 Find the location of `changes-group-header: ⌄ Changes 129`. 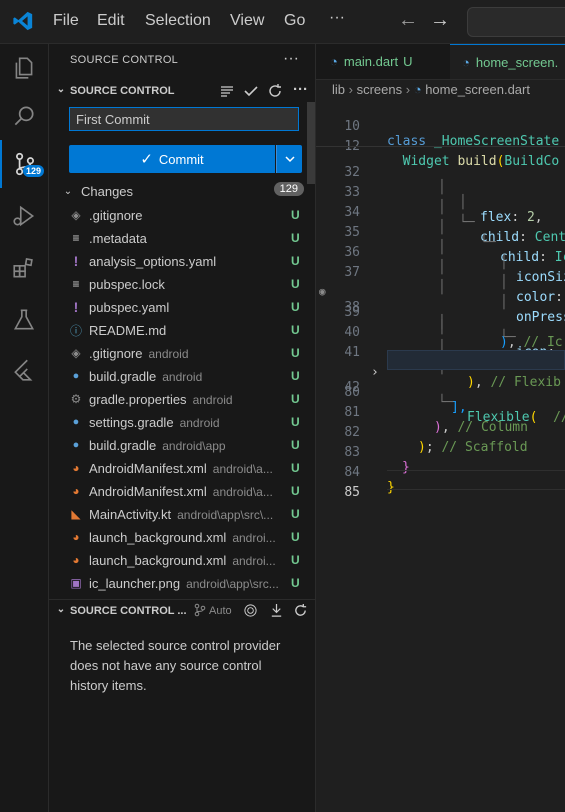

changes-group-header: ⌄ Changes 129 is located at coordinates (183, 191).